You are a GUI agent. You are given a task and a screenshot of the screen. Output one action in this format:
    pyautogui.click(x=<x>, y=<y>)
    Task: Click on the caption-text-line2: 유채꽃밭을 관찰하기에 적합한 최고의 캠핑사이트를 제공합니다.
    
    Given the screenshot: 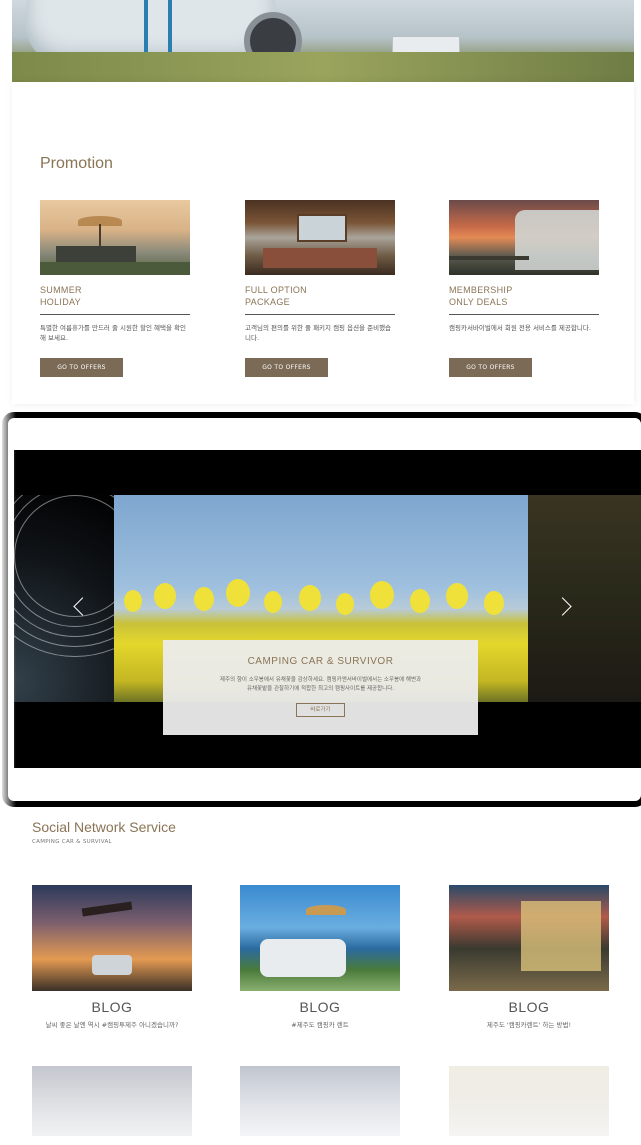 What is the action you would take?
    pyautogui.click(x=320, y=689)
    